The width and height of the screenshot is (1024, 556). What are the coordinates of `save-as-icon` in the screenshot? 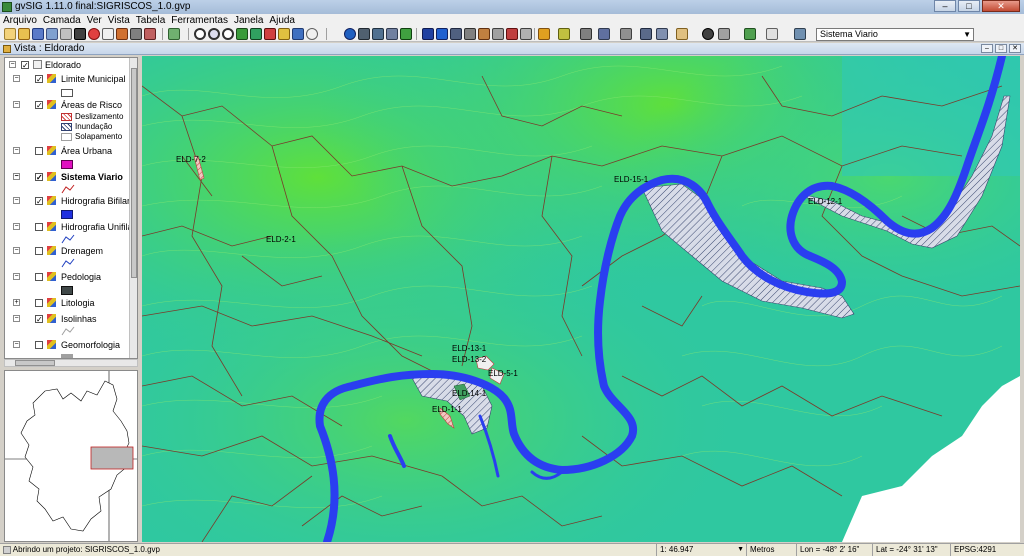 It's located at (52, 34).